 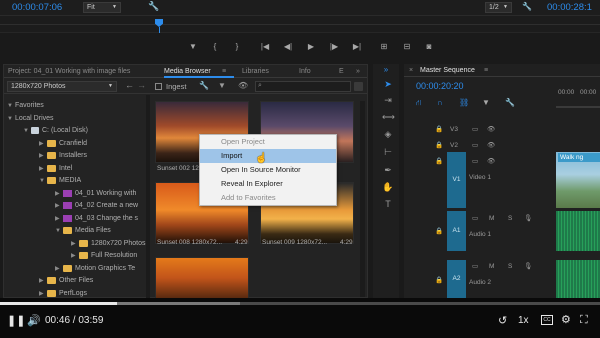 What do you see at coordinates (388, 84) in the screenshot?
I see `selection-tool-icon: ➤` at bounding box center [388, 84].